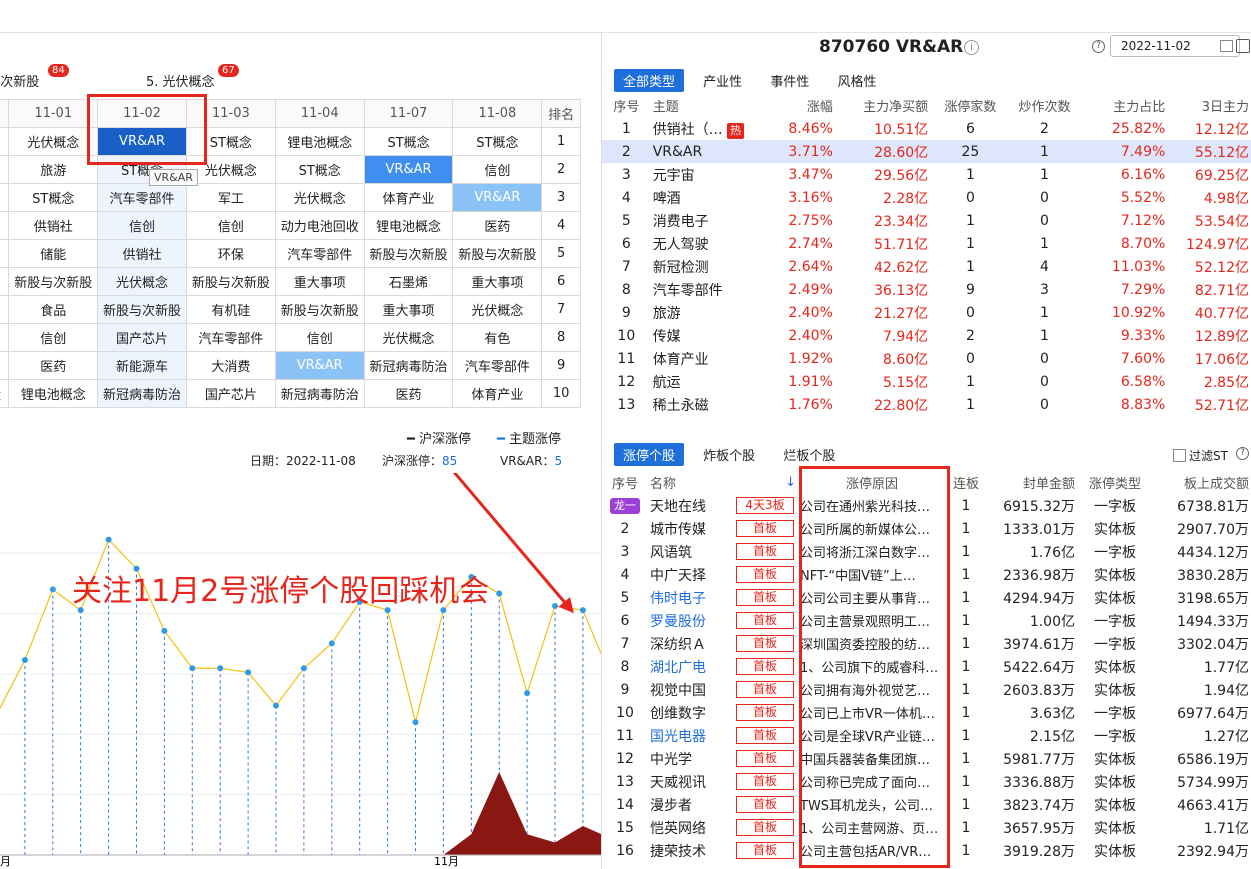 This screenshot has width=1251, height=869. I want to click on theme-row: 7 新冠检测 2.64% 42.62亿 1 4 11.03% 52.12亿, so click(926, 266).